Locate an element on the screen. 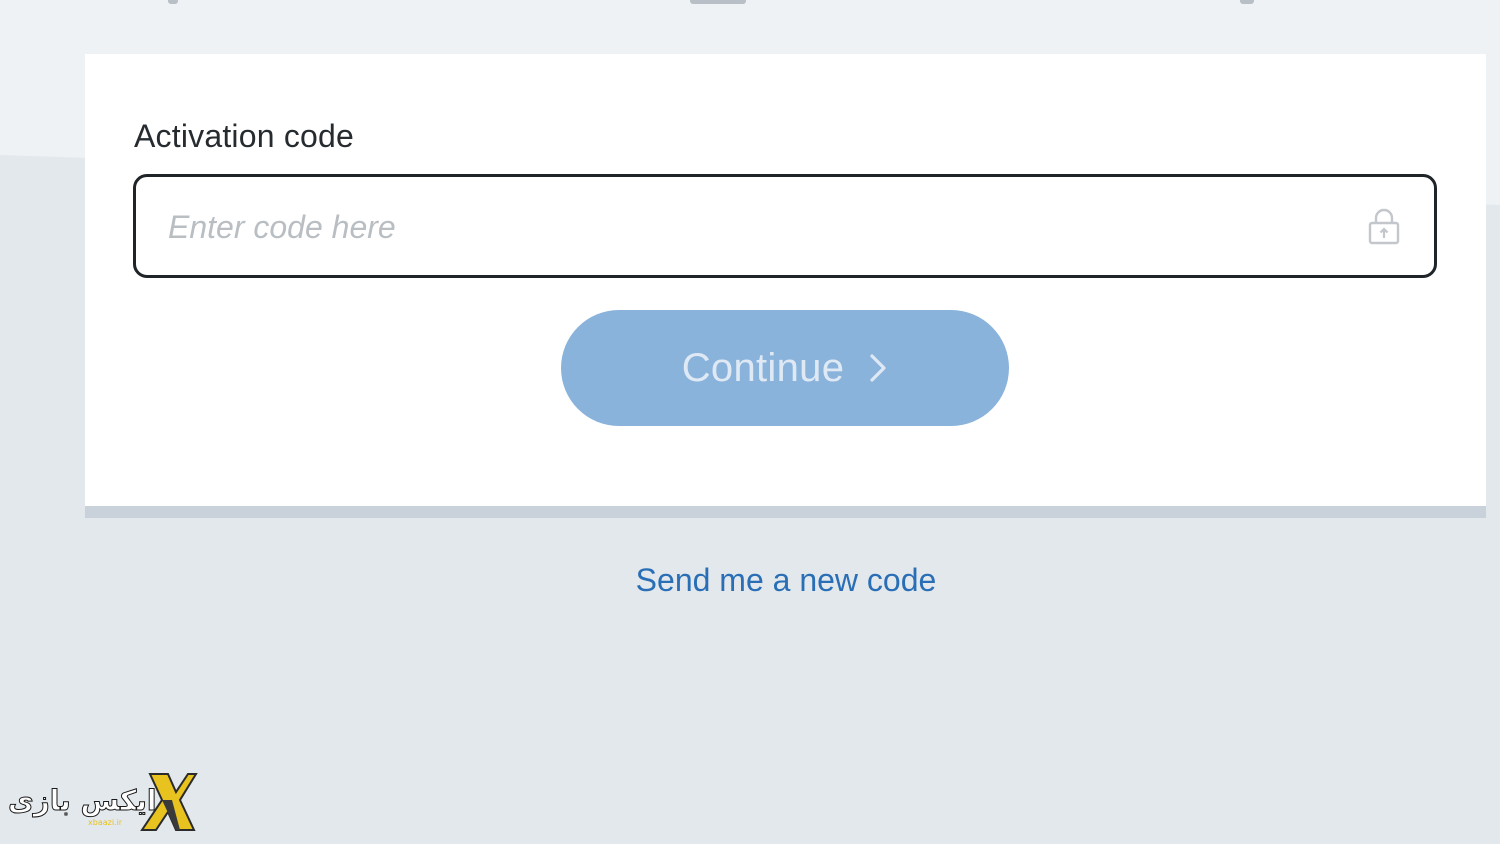  chevron-right-icon is located at coordinates (878, 368).